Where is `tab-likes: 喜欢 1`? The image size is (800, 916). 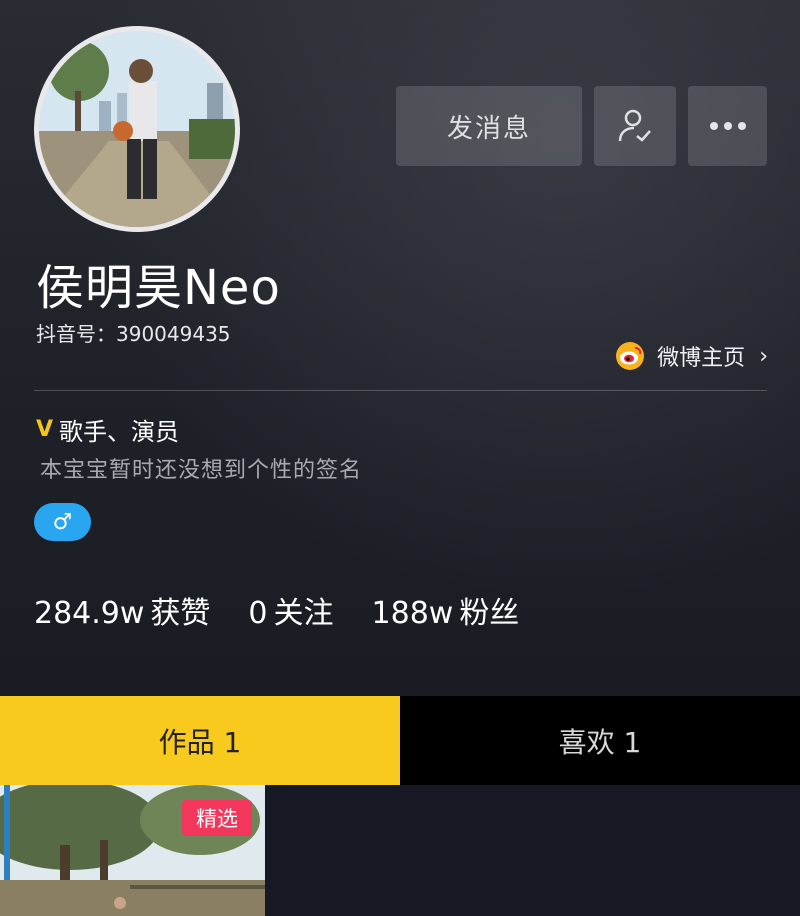
tab-likes: 喜欢 1 is located at coordinates (600, 740).